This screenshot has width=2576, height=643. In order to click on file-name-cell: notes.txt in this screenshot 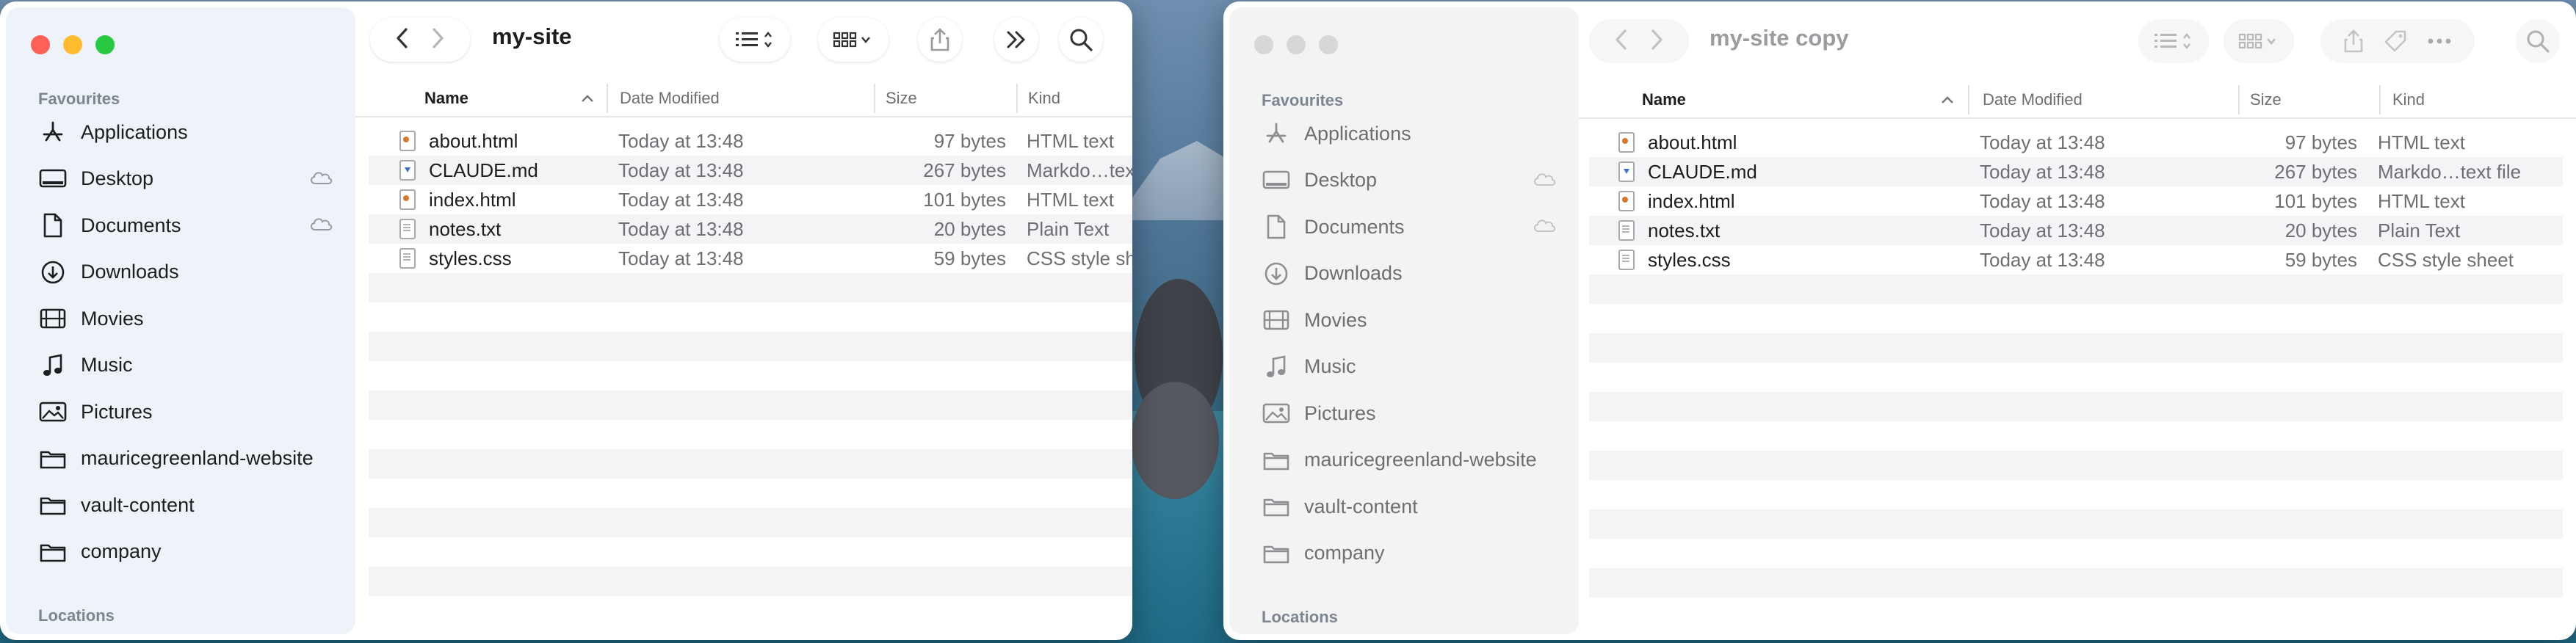, I will do `click(450, 229)`.